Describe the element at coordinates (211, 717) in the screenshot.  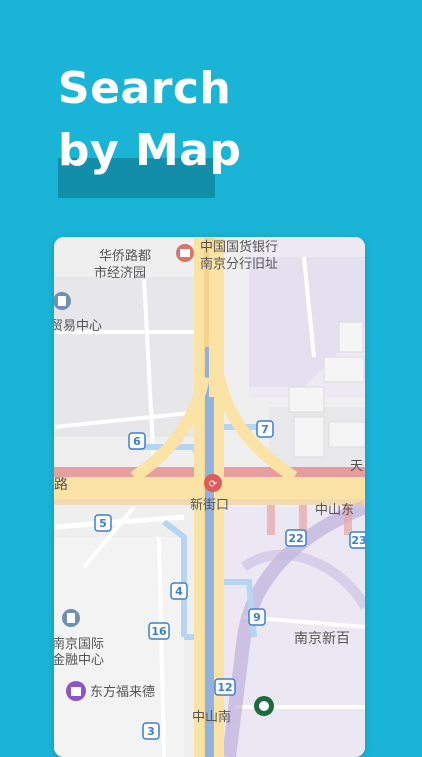
I see `label-zhongshan-road: 中山南` at that location.